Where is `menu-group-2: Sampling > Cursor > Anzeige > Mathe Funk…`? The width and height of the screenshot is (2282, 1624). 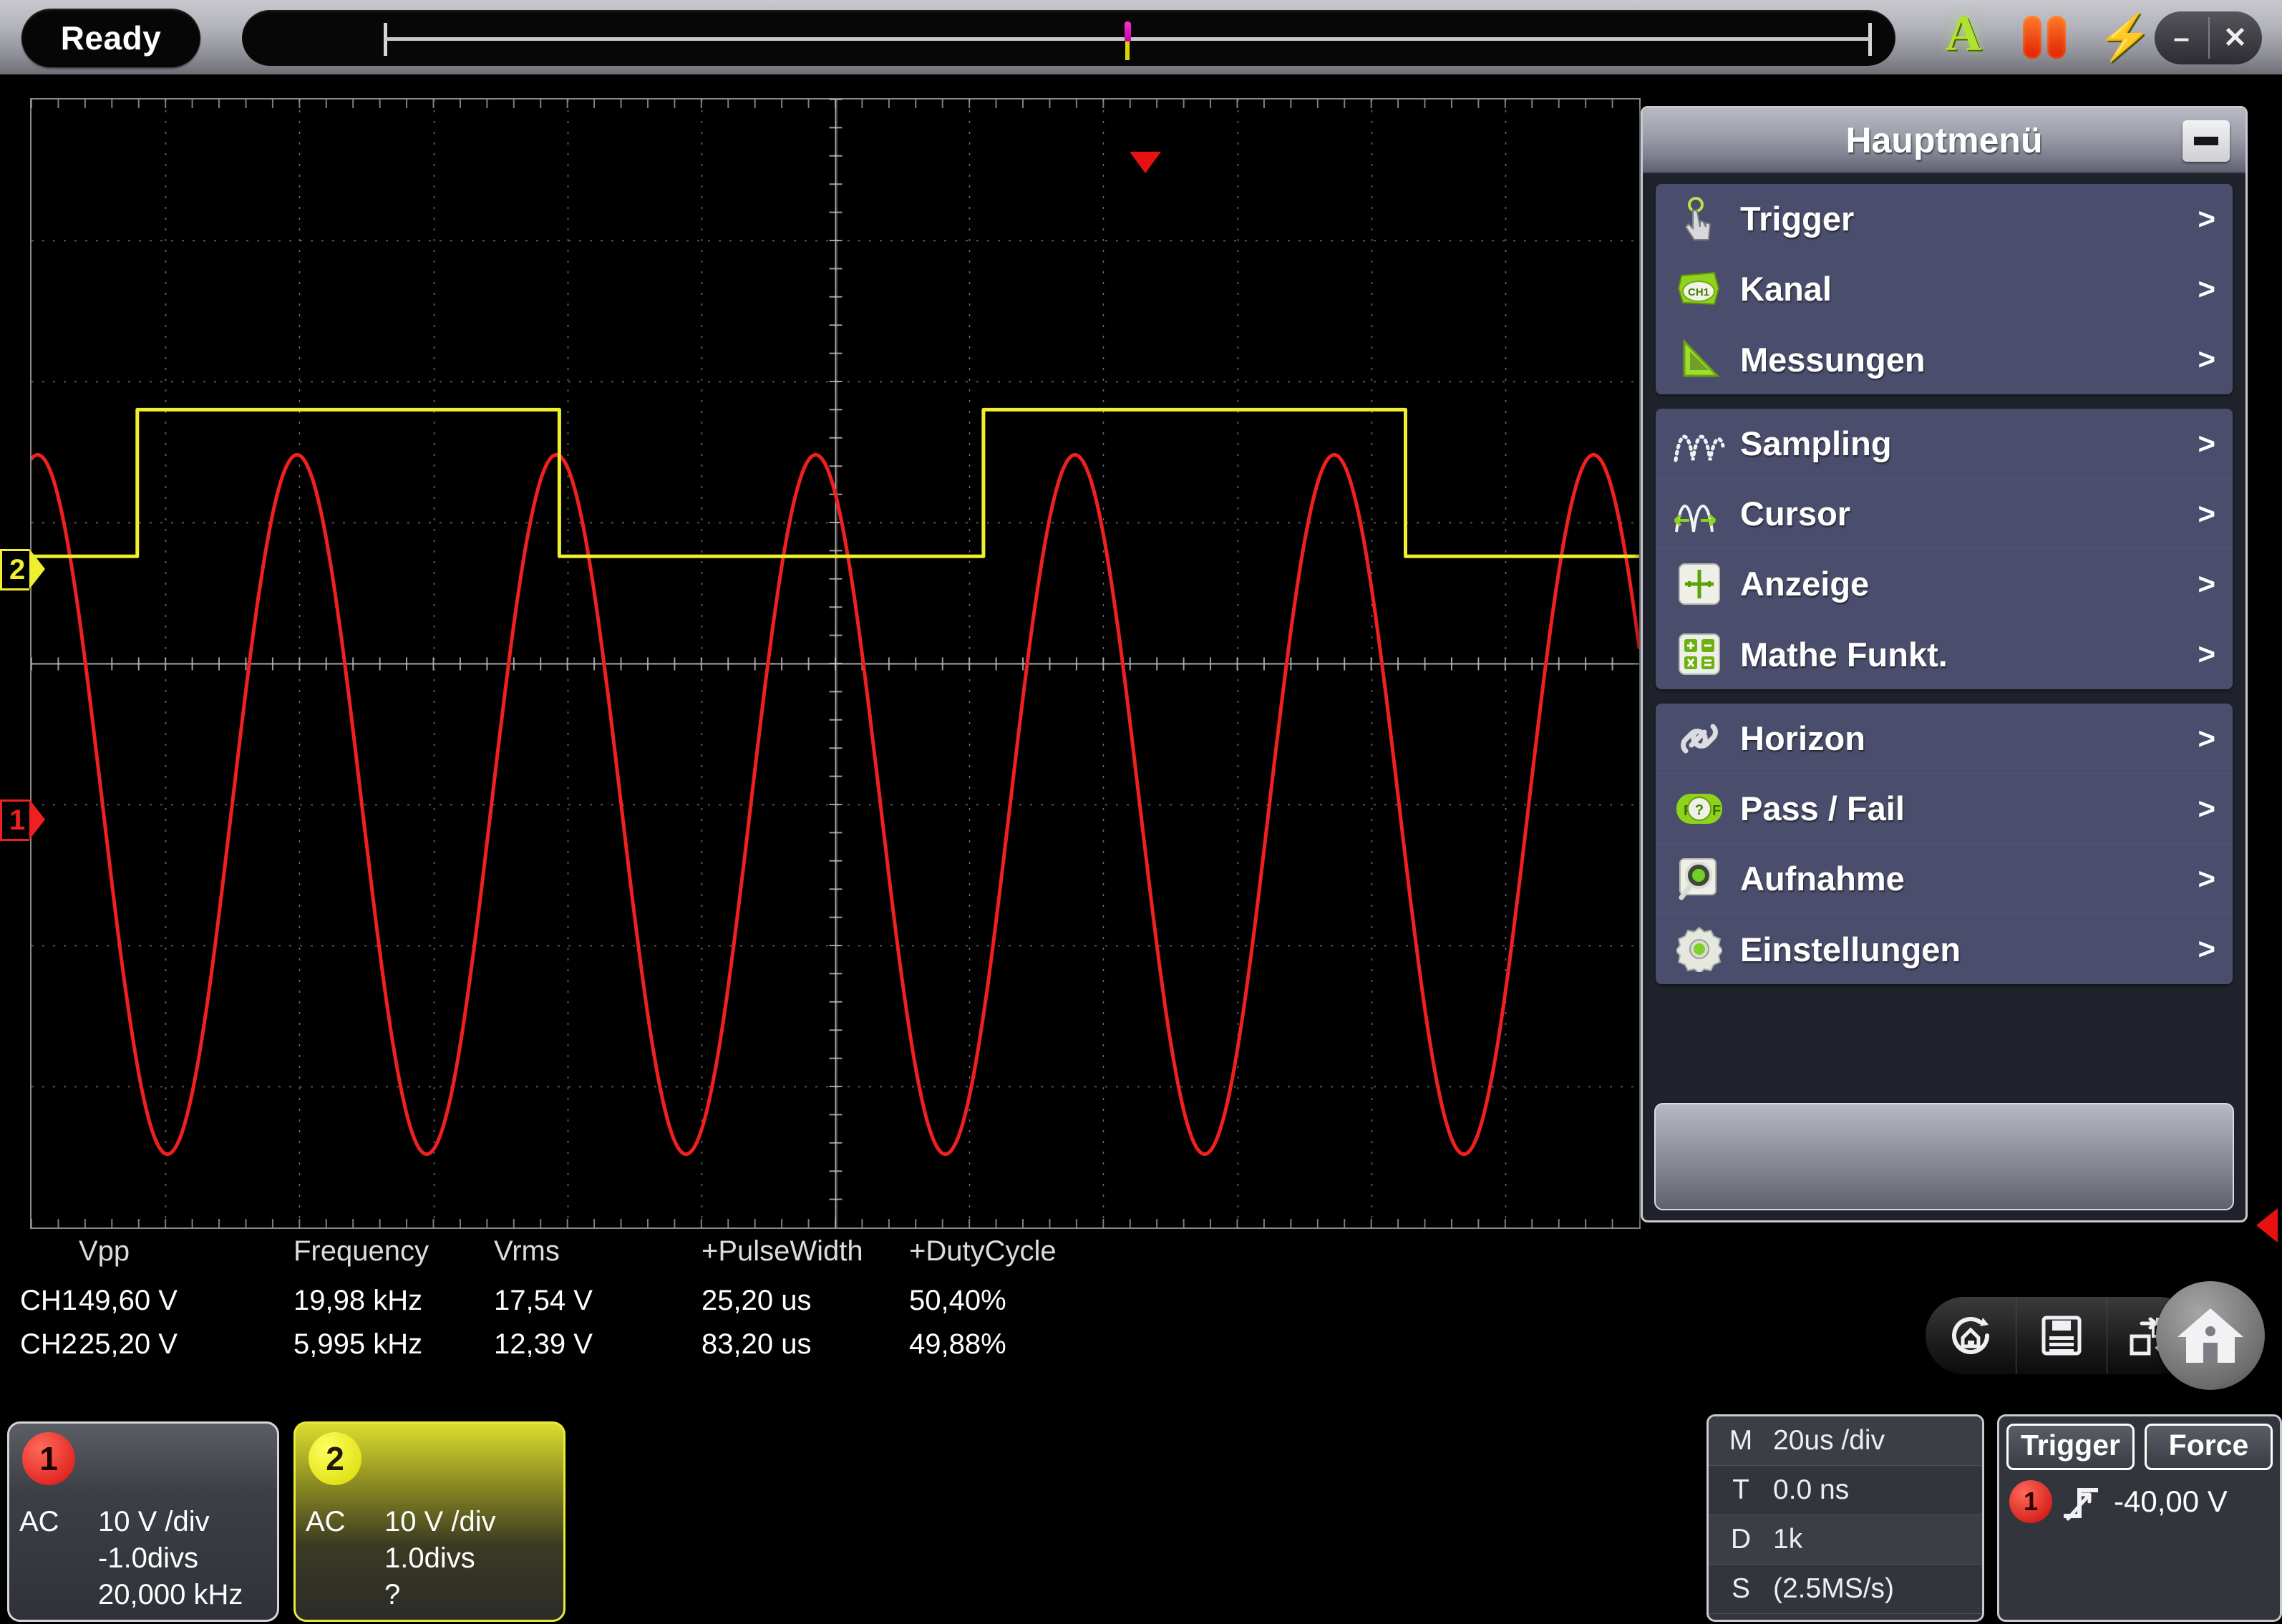
menu-group-2: Sampling > Cursor > Anzeige > Mathe Funk… is located at coordinates (1944, 549).